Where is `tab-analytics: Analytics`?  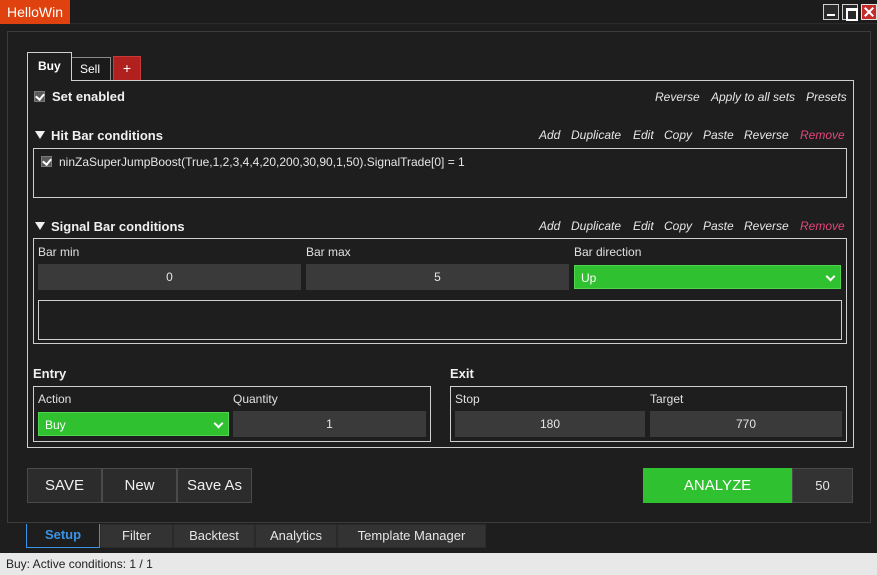 tab-analytics: Analytics is located at coordinates (296, 536).